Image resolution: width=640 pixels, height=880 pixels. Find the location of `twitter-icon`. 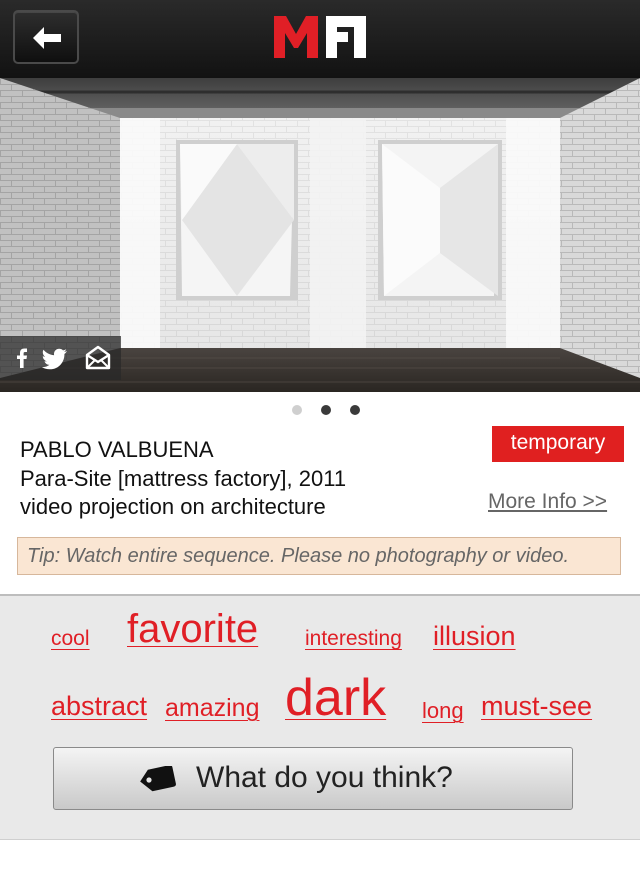

twitter-icon is located at coordinates (56, 358).